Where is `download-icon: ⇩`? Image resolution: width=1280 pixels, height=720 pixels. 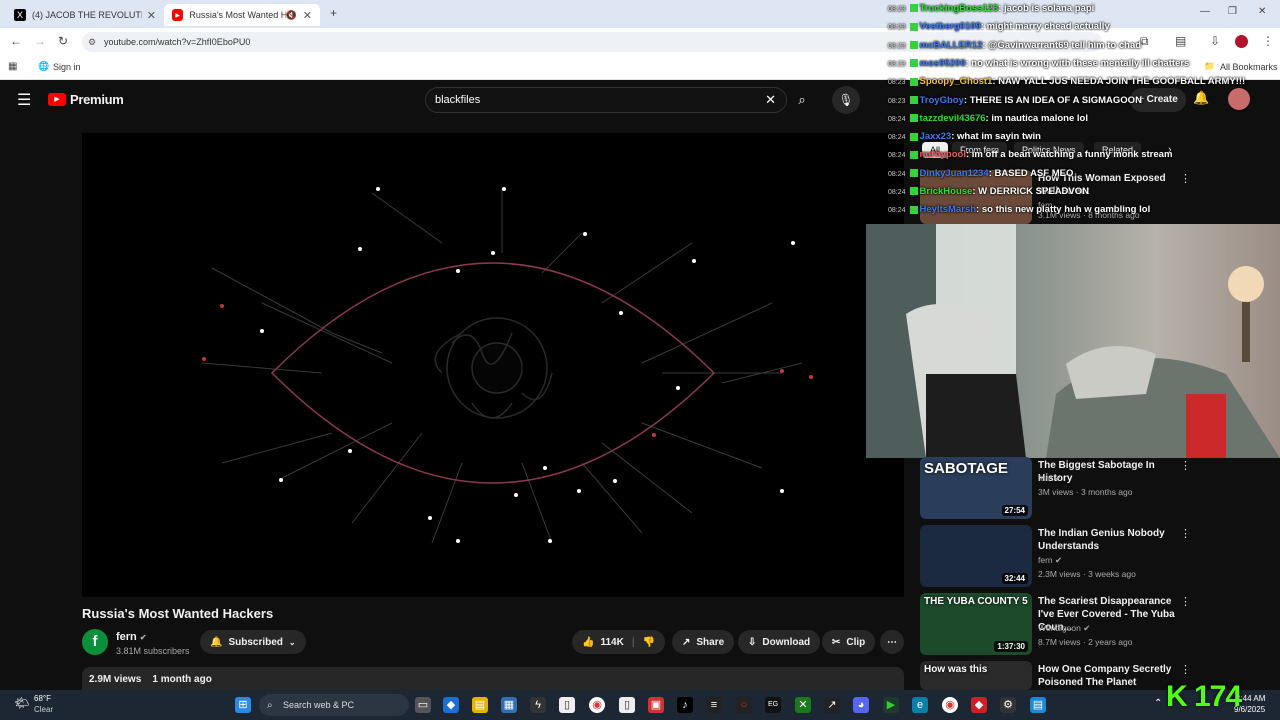
download-icon: ⇩ is located at coordinates (752, 642).